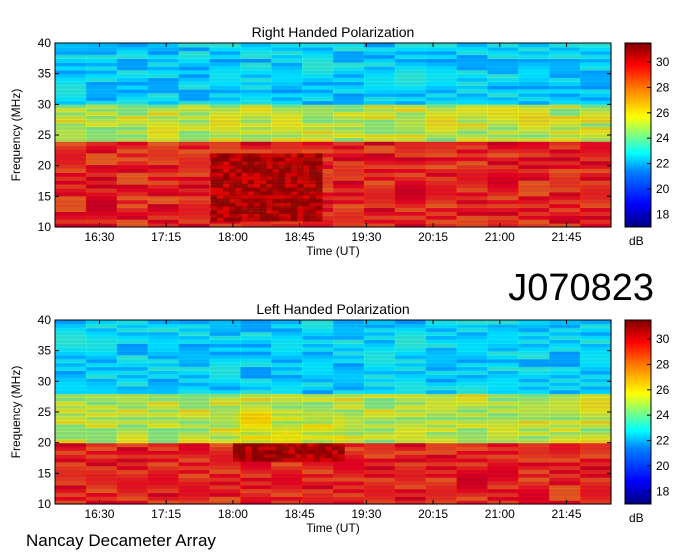 Image resolution: width=680 pixels, height=552 pixels. Describe the element at coordinates (45, 351) in the screenshot. I see `y-tick-label: 35` at that location.